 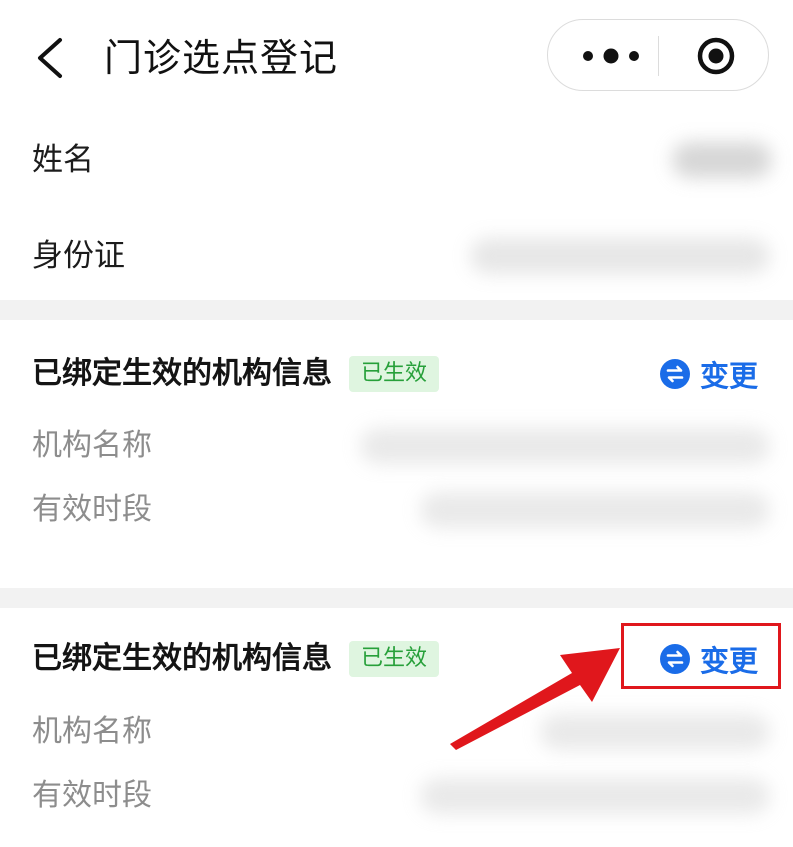 I want to click on page-title: 门诊选点登记, so click(x=221, y=58).